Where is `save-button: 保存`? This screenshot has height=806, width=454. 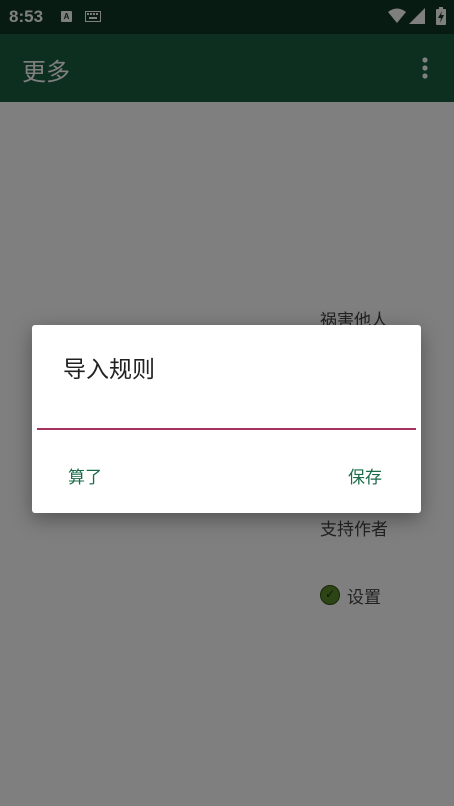 save-button: 保存 is located at coordinates (365, 475).